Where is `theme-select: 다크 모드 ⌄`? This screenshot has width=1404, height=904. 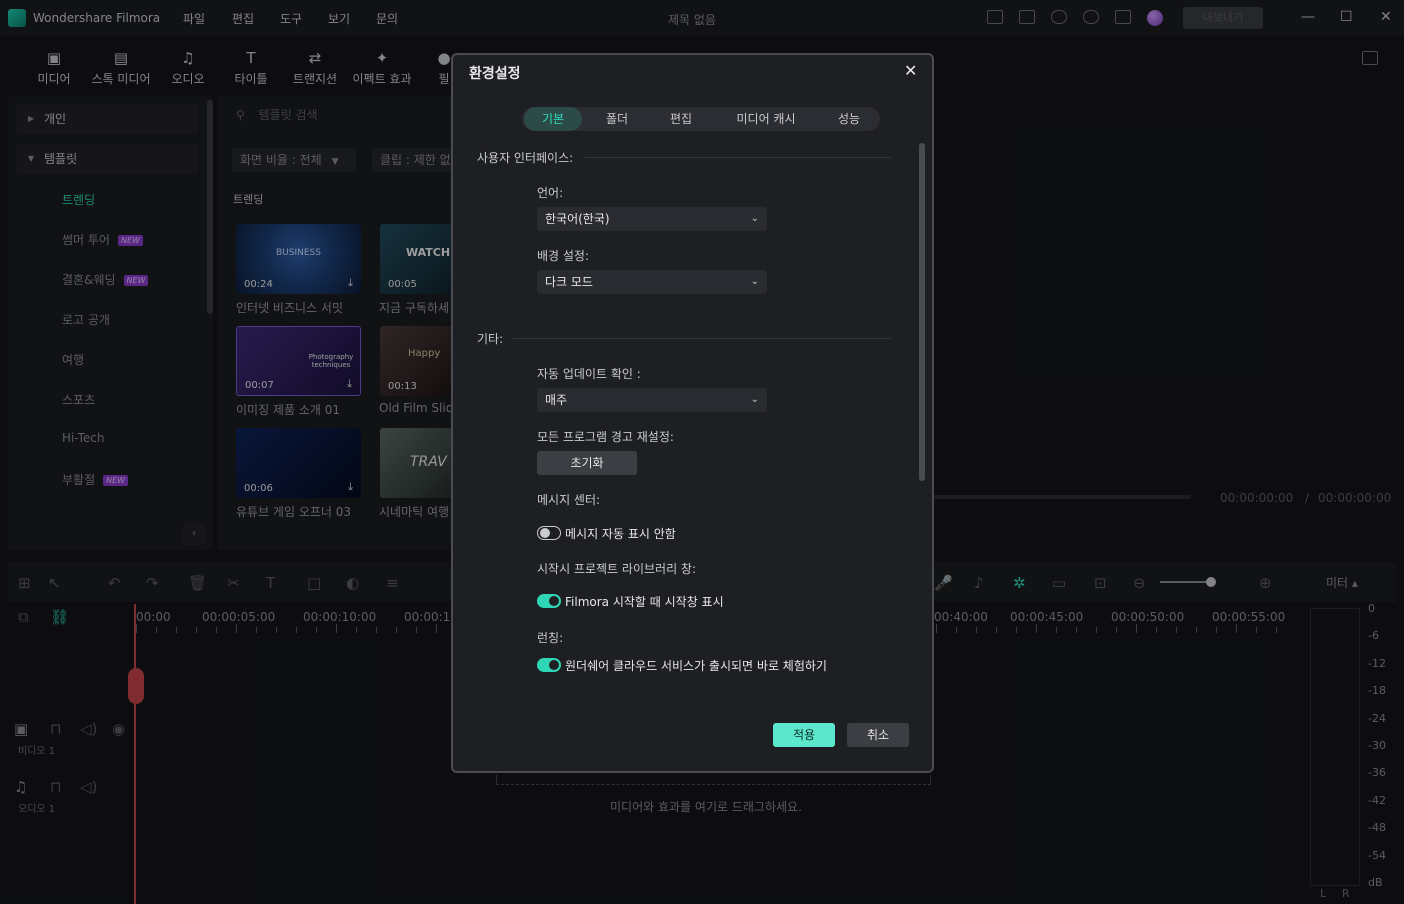 theme-select: 다크 모드 ⌄ is located at coordinates (652, 282).